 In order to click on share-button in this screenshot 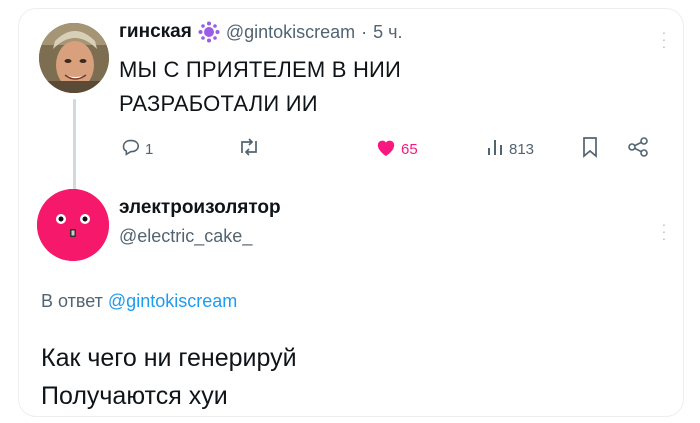, I will do `click(638, 149)`.